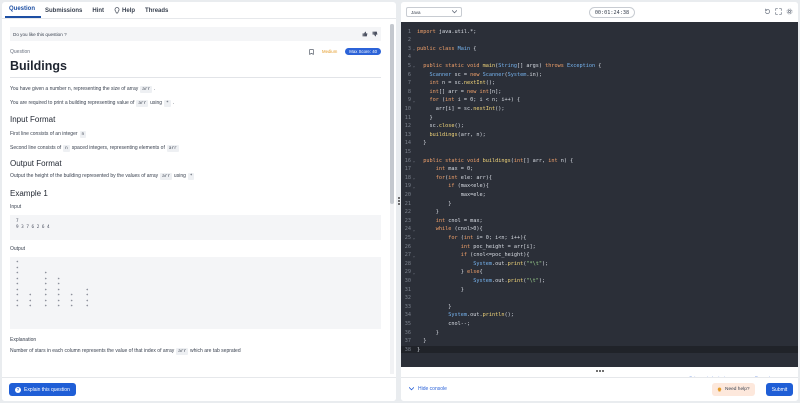  Describe the element at coordinates (375, 34) in the screenshot. I see `thumbs-down-icon` at that location.